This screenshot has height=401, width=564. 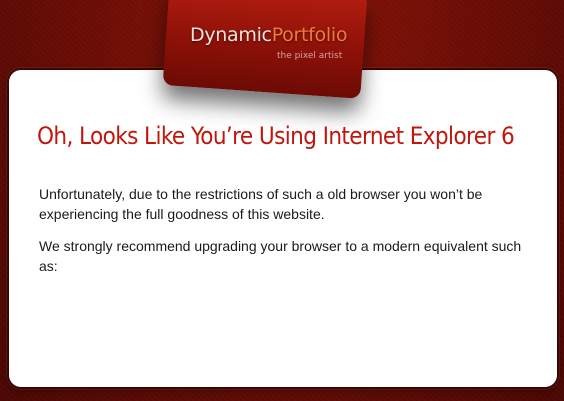 What do you see at coordinates (310, 56) in the screenshot?
I see `logo-tagline: the pixel artist` at bounding box center [310, 56].